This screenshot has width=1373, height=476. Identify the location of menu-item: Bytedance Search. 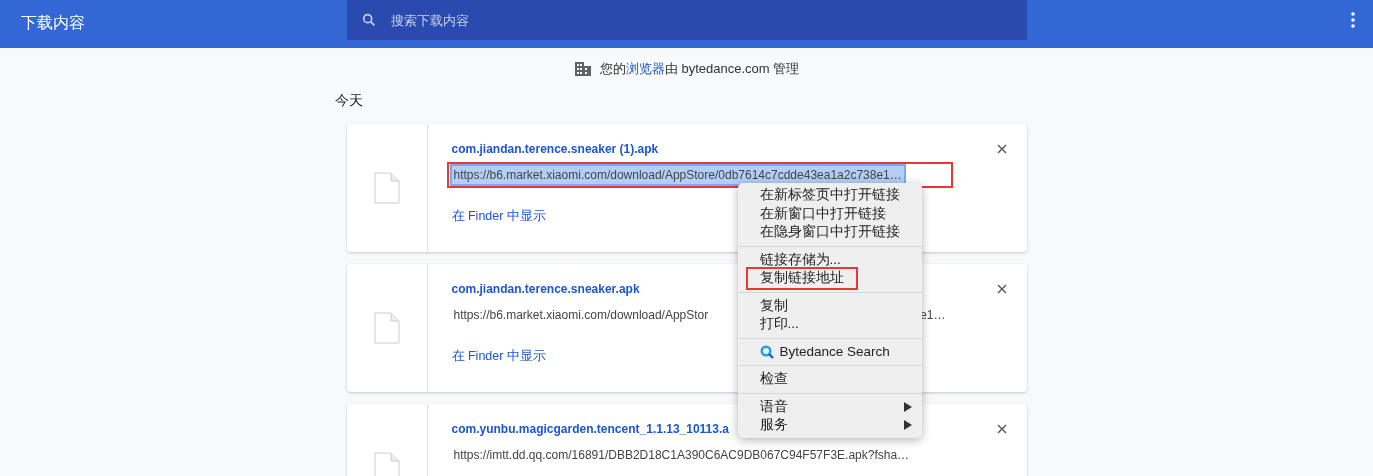
(824, 351).